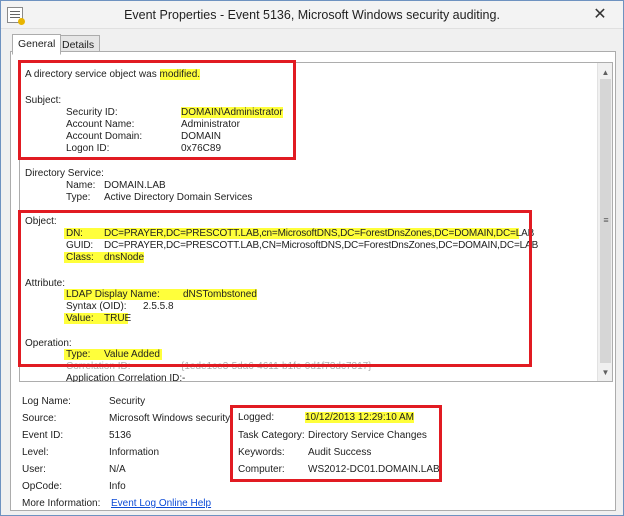 The image size is (624, 516). What do you see at coordinates (256, 417) in the screenshot?
I see `logged-label: Logged:` at bounding box center [256, 417].